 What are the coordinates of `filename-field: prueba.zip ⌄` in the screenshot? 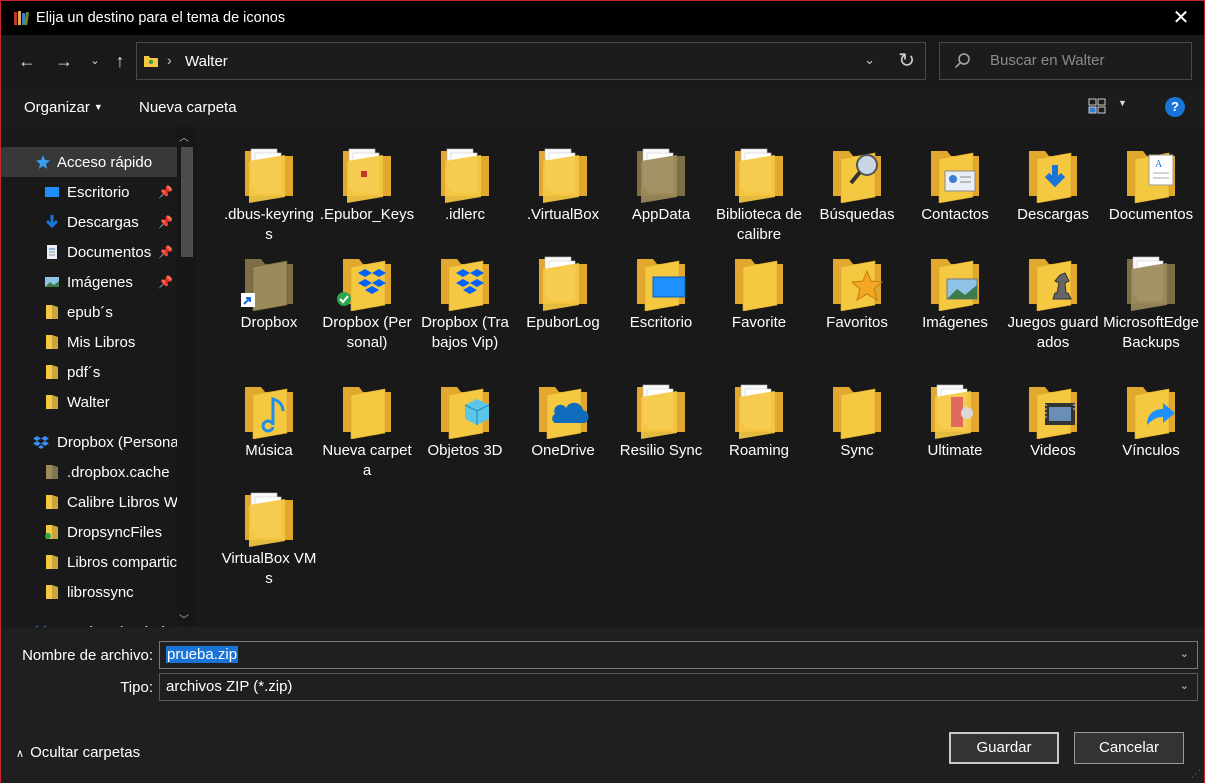 It's located at (678, 655).